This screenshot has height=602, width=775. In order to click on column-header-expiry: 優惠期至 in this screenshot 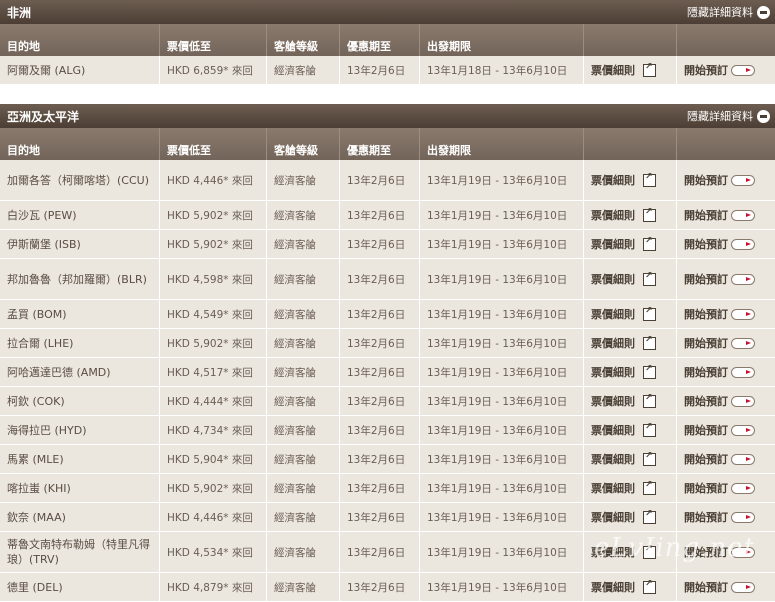, I will do `click(380, 144)`.